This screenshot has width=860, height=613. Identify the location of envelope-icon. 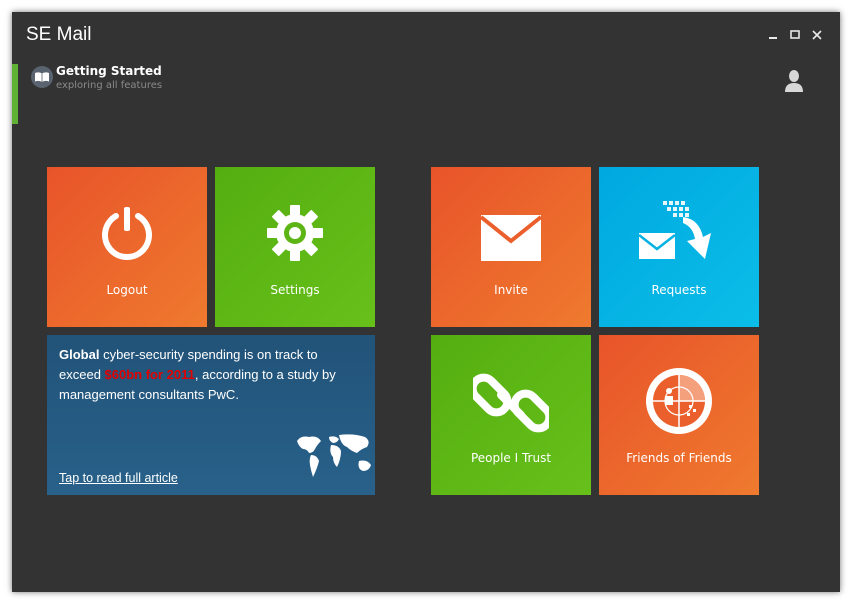
(511, 240).